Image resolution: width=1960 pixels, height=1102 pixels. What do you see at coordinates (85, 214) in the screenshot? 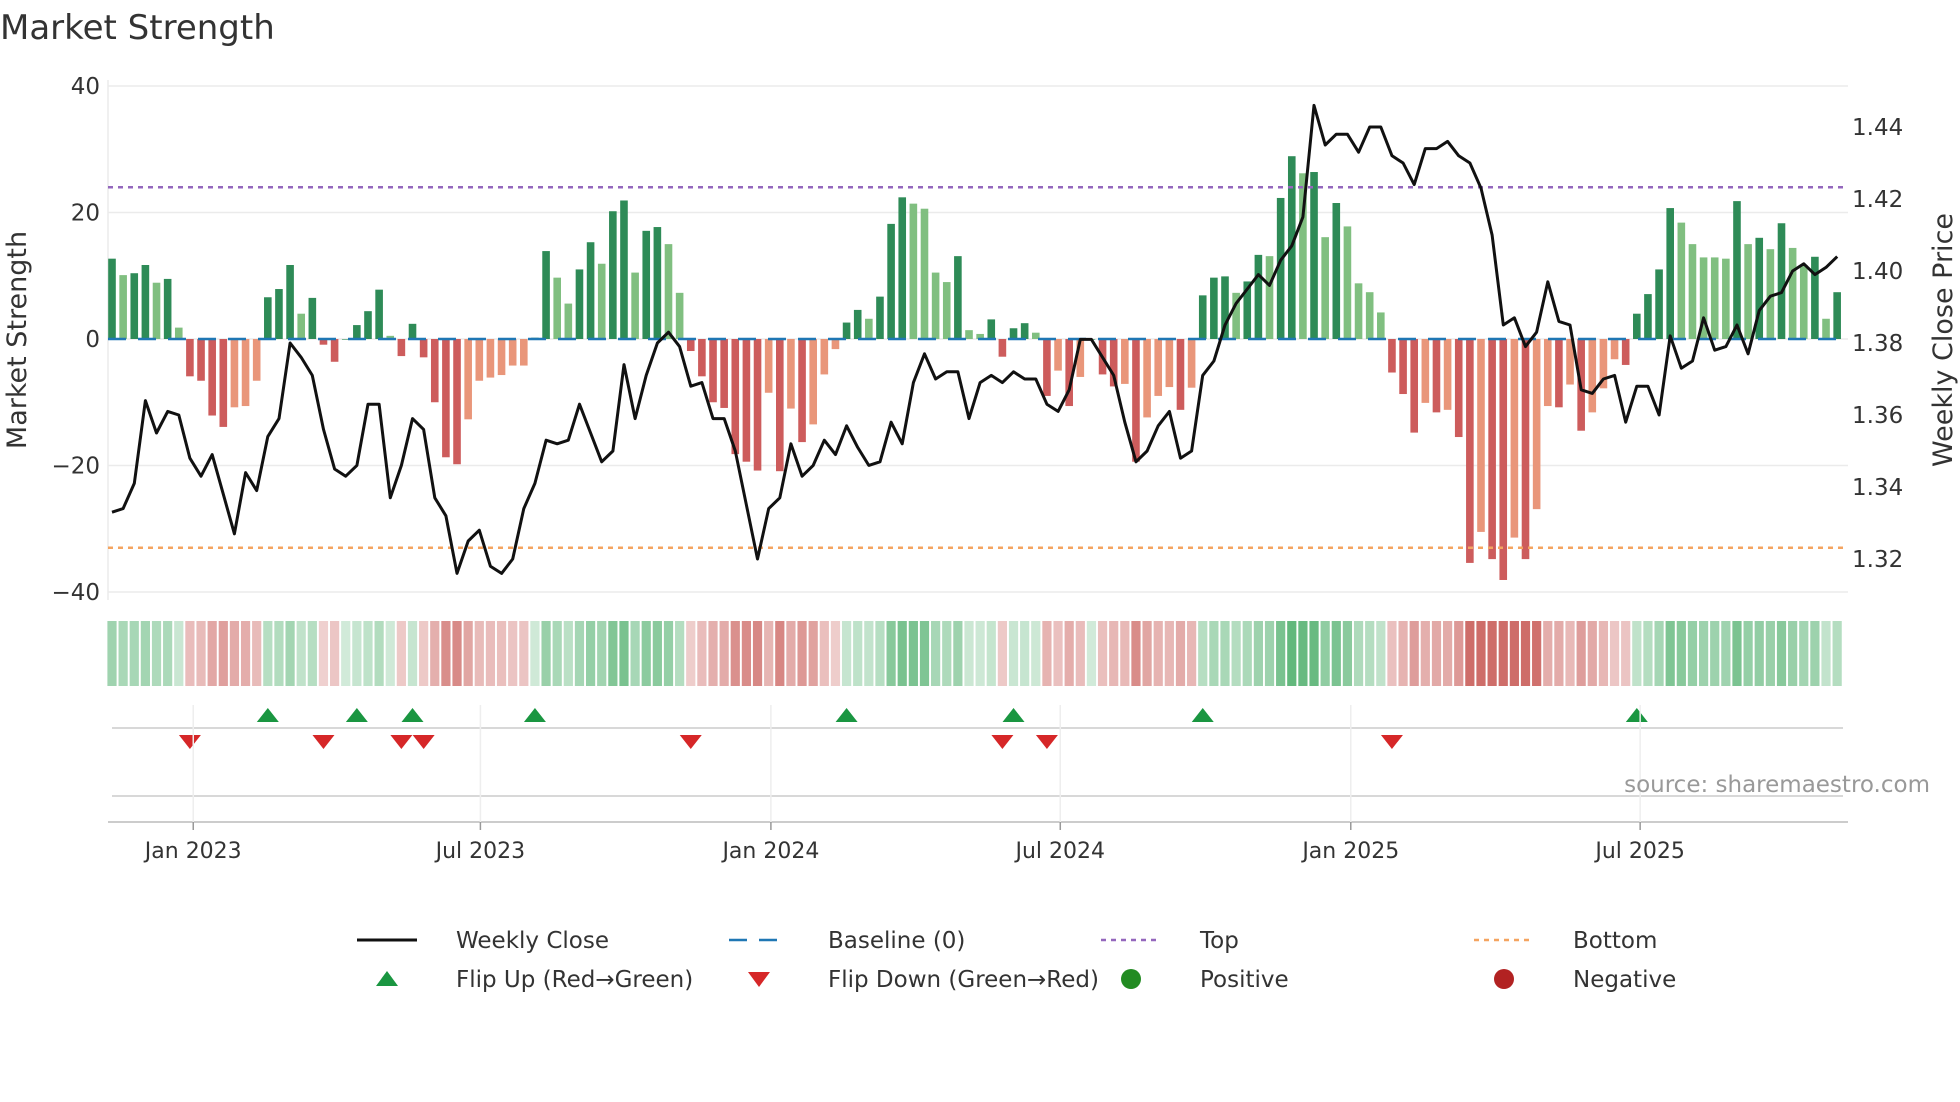
I see `y-tick-label: 20` at bounding box center [85, 214].